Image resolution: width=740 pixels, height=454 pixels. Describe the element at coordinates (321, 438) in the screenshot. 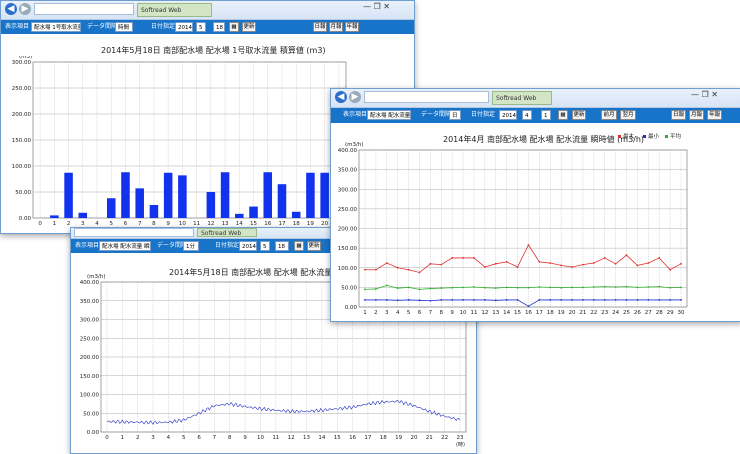

I see `x-tick-label: 14` at that location.